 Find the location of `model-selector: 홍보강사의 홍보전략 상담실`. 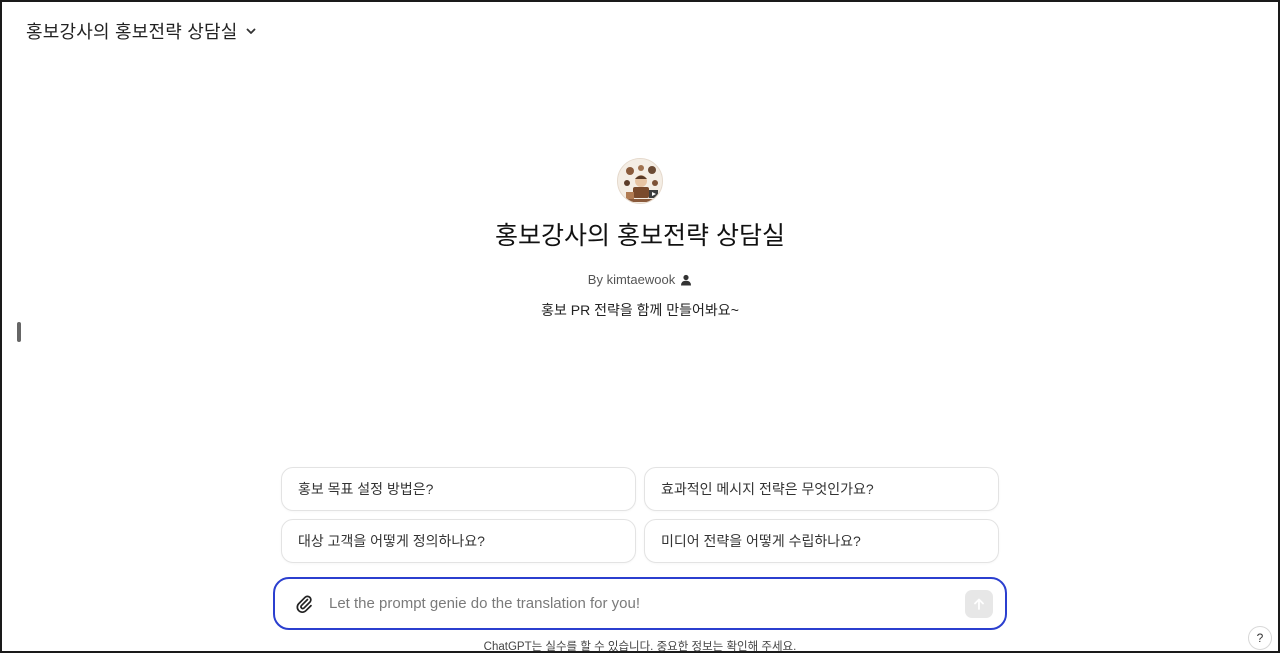

model-selector: 홍보강사의 홍보전략 상담실 is located at coordinates (142, 31).